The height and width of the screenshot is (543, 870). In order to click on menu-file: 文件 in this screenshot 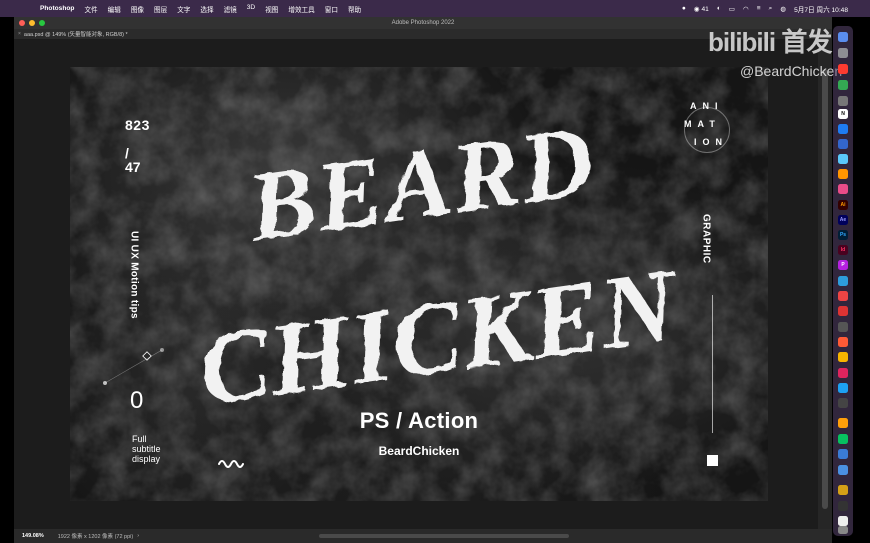, I will do `click(90, 9)`.